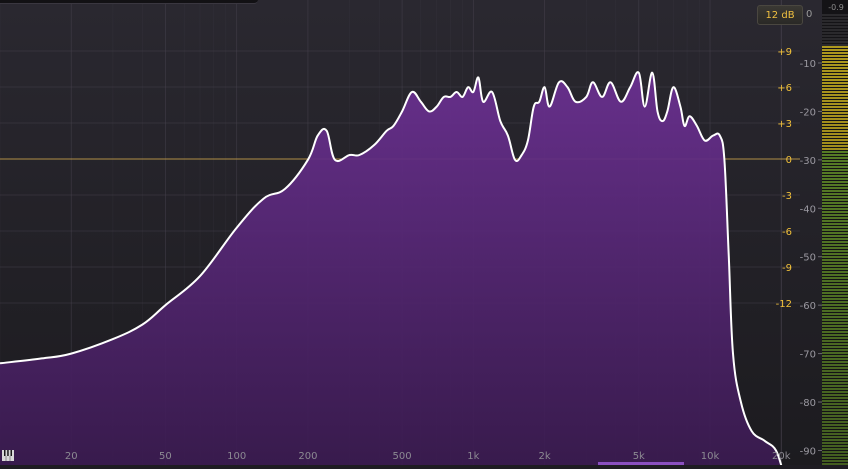 Image resolution: width=848 pixels, height=469 pixels. I want to click on gain-tick-label: 0, so click(789, 160).